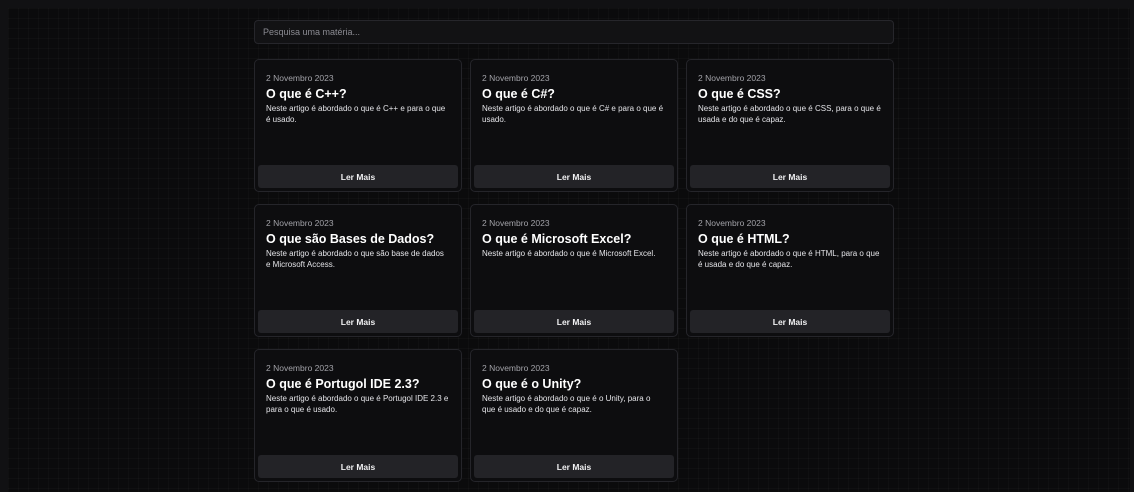 The width and height of the screenshot is (1134, 492). Describe the element at coordinates (518, 94) in the screenshot. I see `article-title: O que é C#?` at that location.